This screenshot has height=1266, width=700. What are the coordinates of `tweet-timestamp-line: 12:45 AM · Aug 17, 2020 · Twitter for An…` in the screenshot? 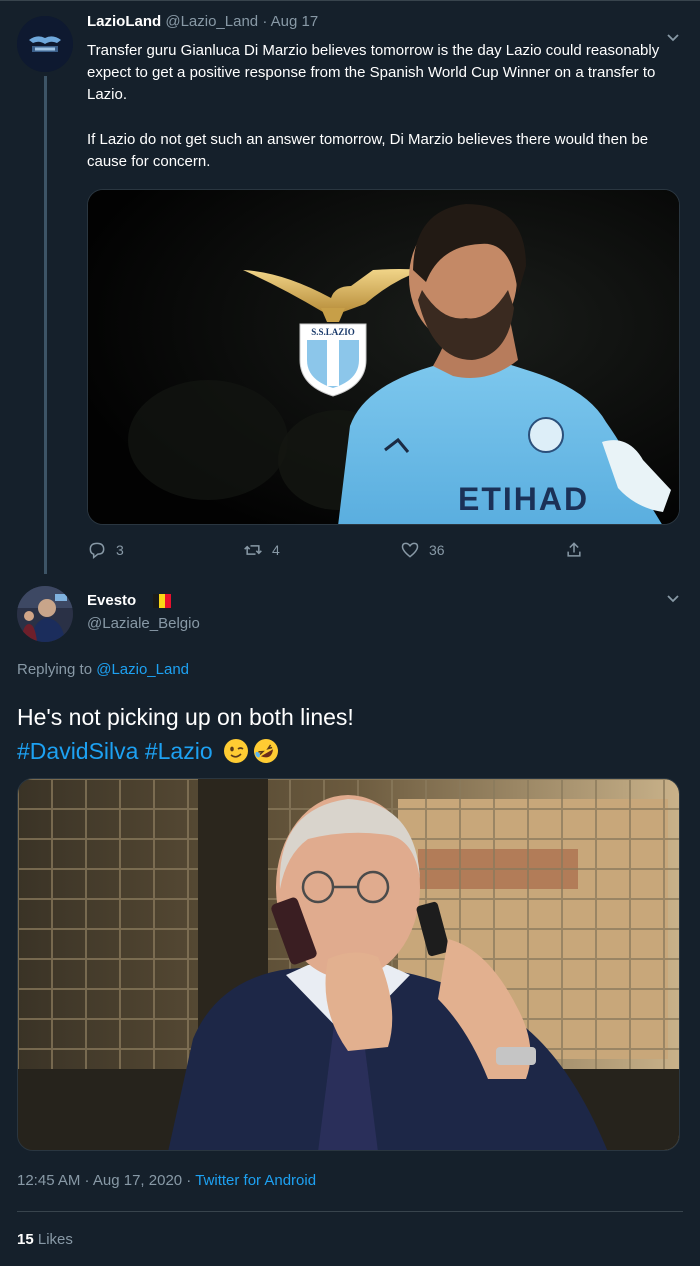 It's located at (166, 1180).